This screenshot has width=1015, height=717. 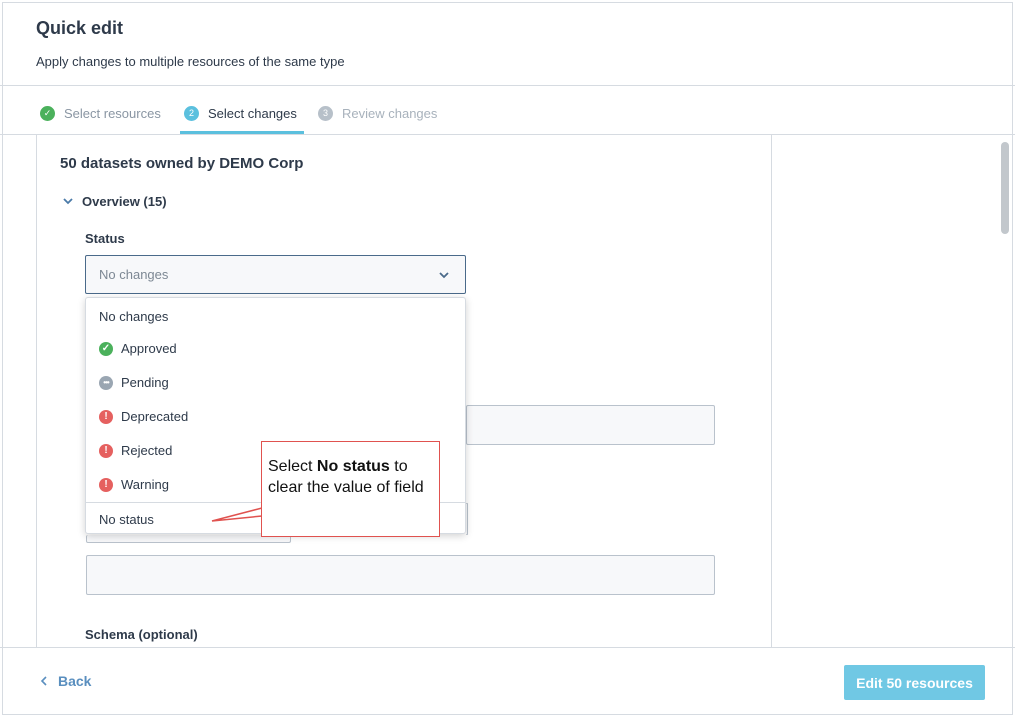 I want to click on option-label: No changes, so click(x=134, y=316).